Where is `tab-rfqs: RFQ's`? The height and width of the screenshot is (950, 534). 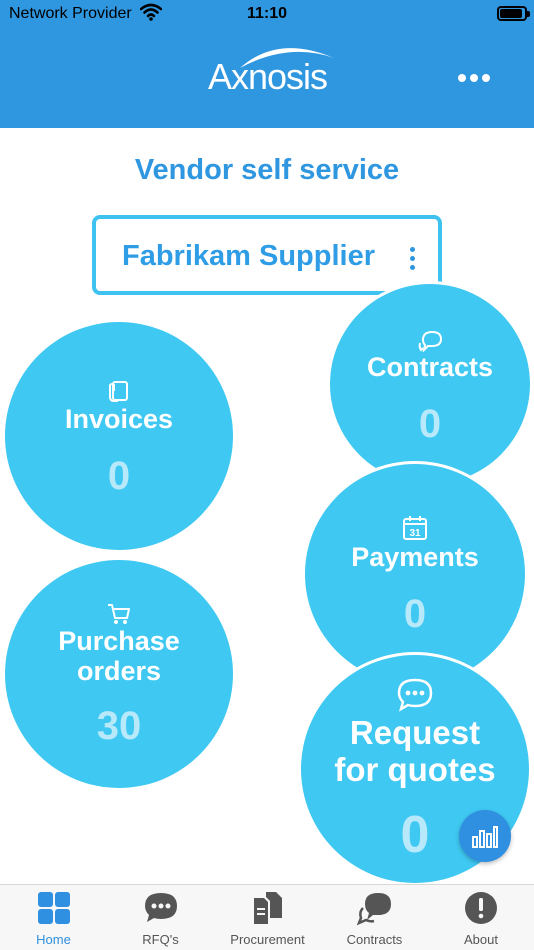 tab-rfqs: RFQ's is located at coordinates (160, 917).